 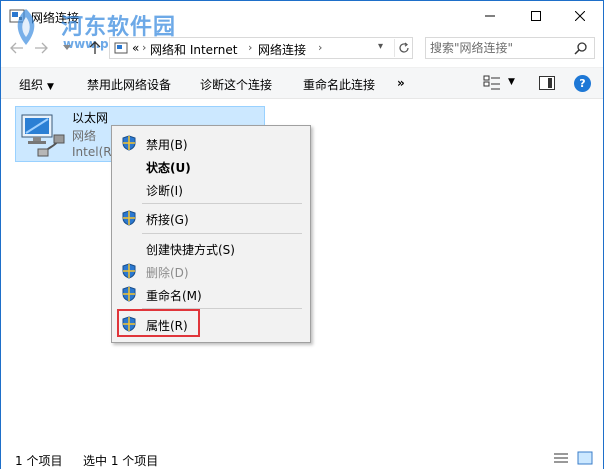 I want to click on maximize-icon, so click(x=536, y=16).